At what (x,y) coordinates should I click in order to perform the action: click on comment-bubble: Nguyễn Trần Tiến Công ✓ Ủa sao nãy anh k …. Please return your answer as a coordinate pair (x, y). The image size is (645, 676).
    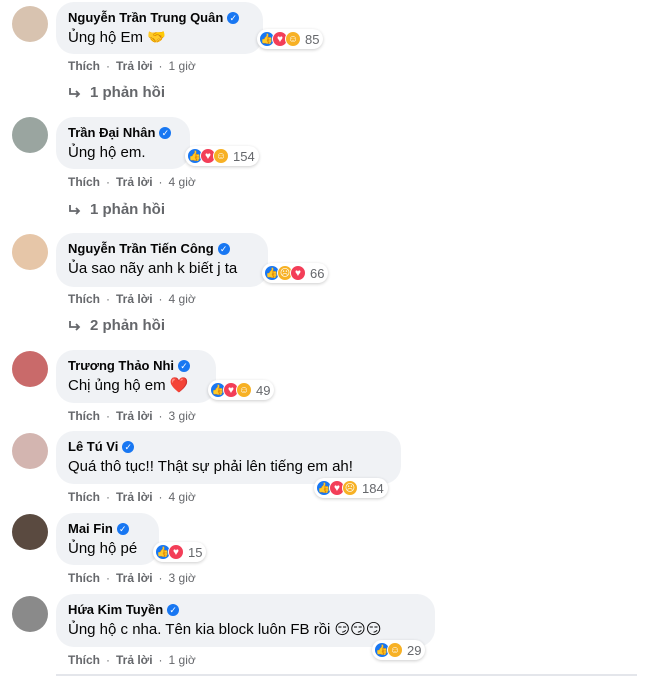
    Looking at the image, I should click on (162, 260).